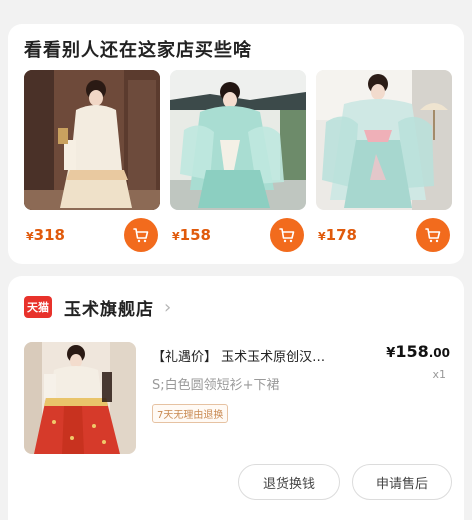  I want to click on section-title: 看看别人还在这家店买些啥, so click(138, 50).